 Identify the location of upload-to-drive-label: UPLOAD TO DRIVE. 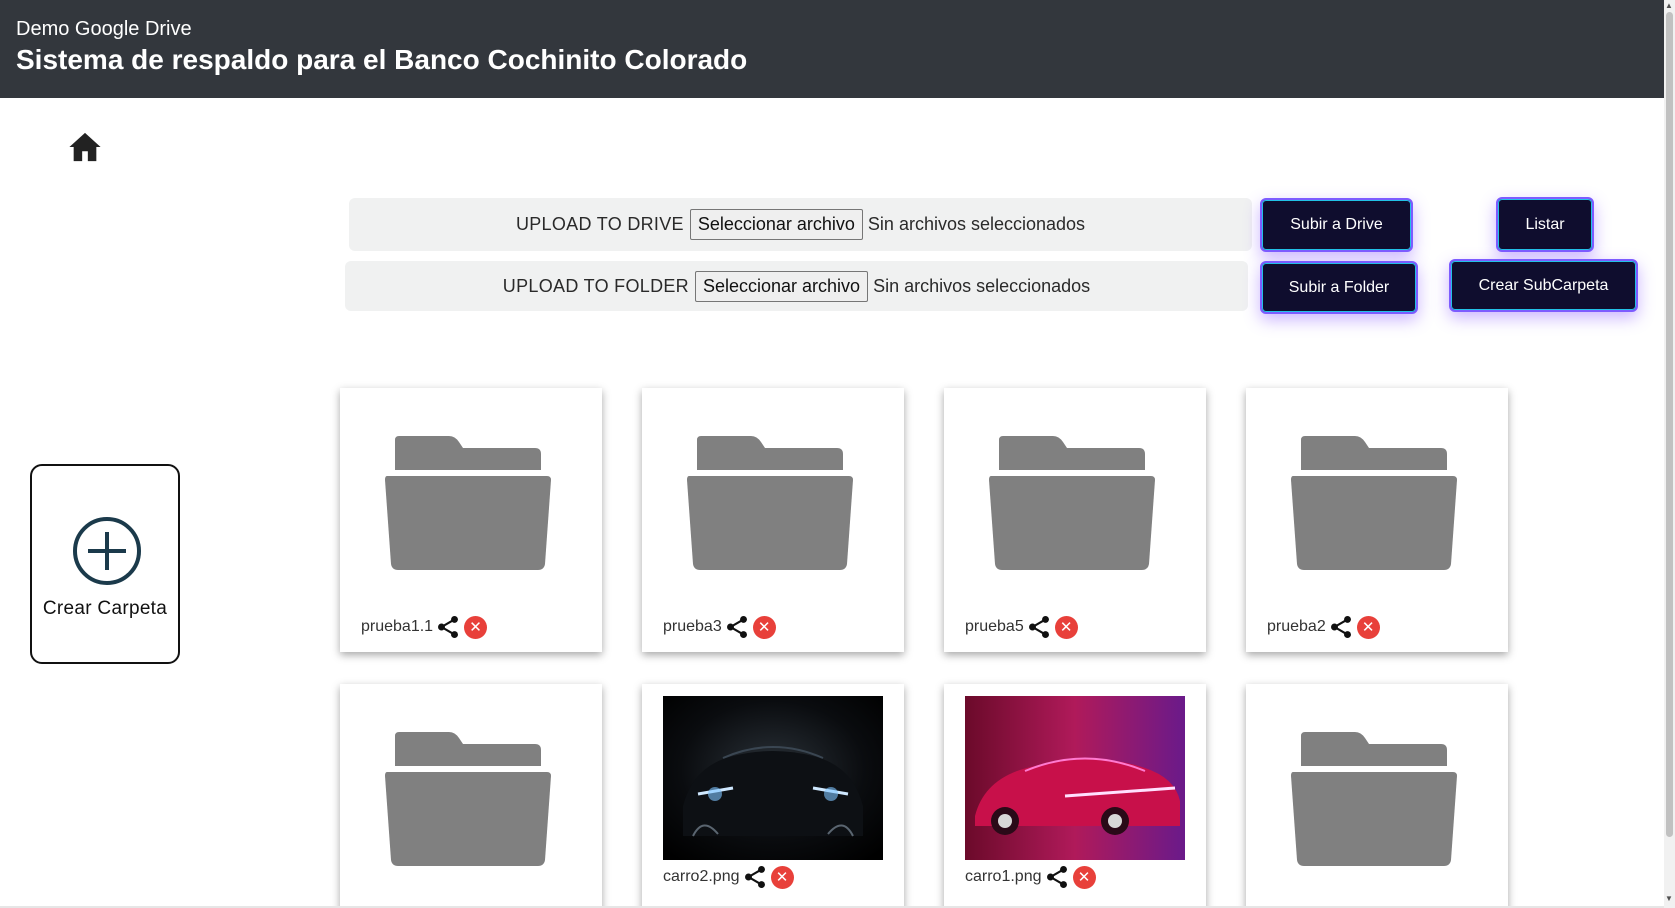
(599, 224).